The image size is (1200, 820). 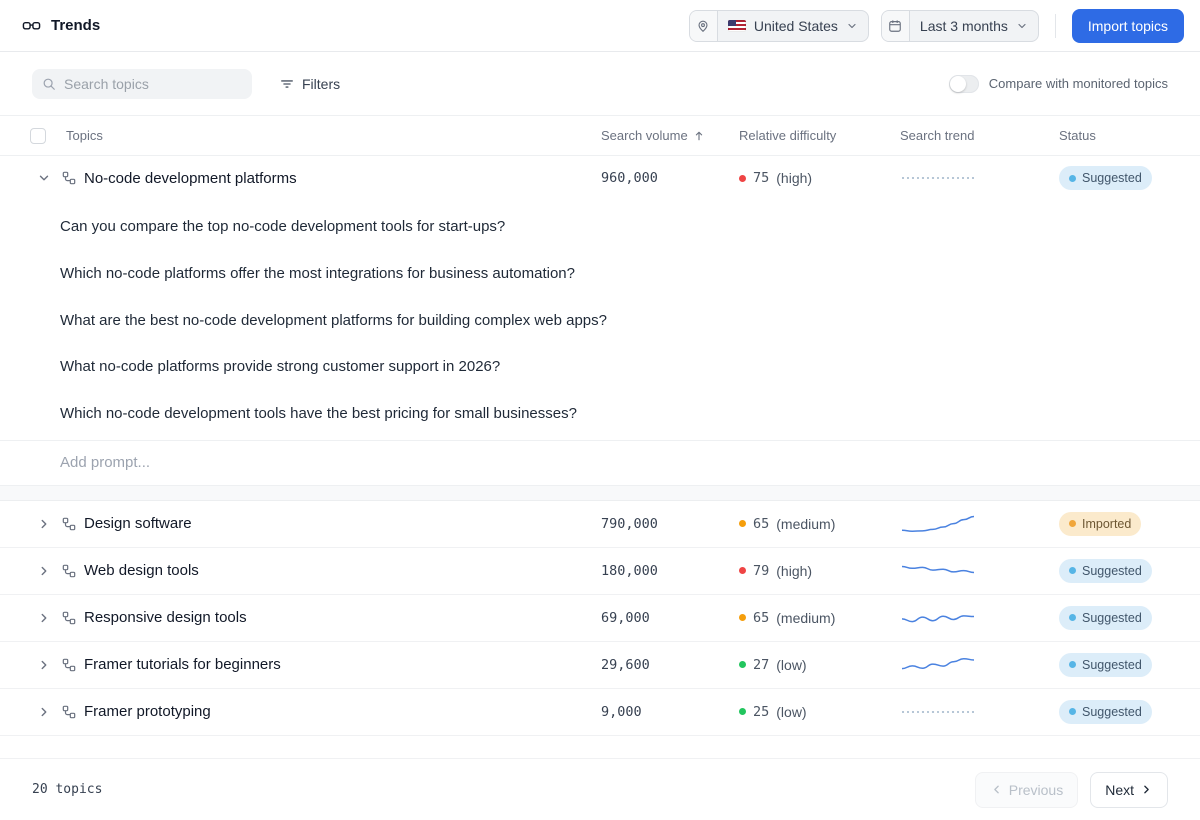 I want to click on page-title: Trends, so click(x=76, y=25).